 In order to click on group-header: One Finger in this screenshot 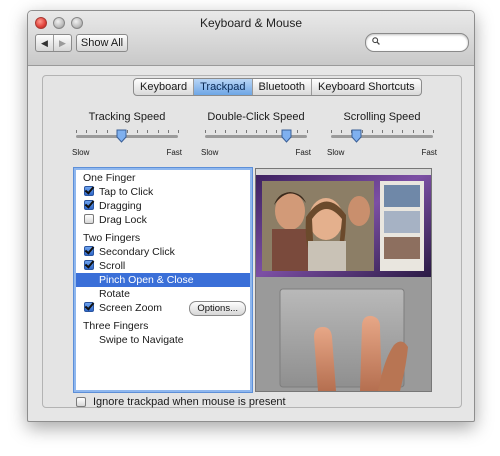, I will do `click(109, 178)`.